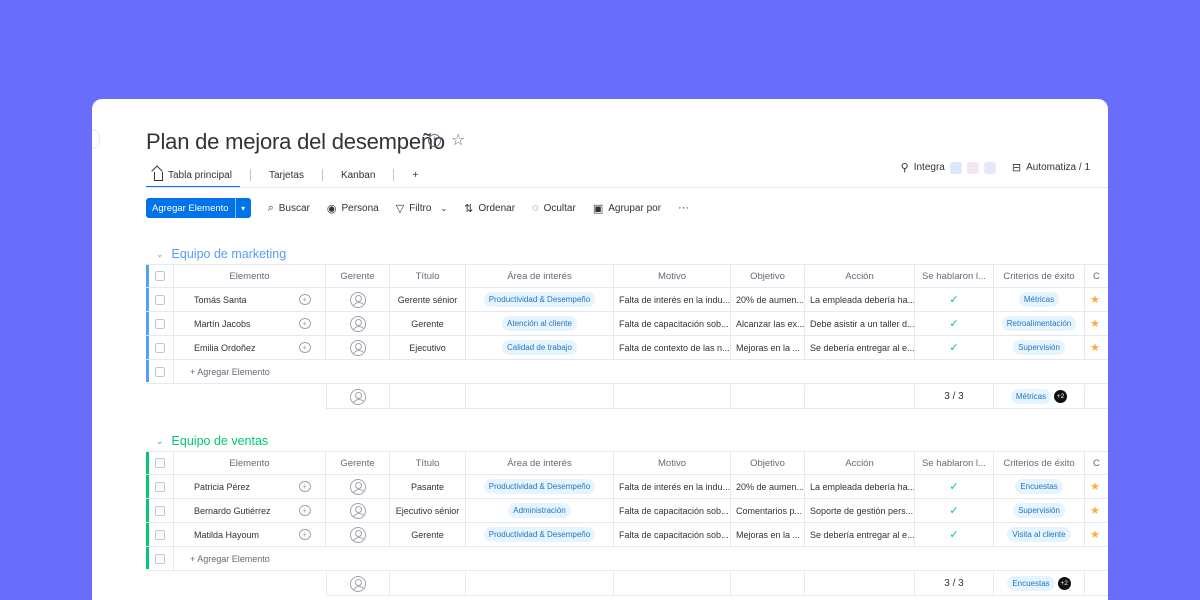 The height and width of the screenshot is (600, 1200). Describe the element at coordinates (428, 511) in the screenshot. I see `title-cell: Ejecutivo sénior` at that location.